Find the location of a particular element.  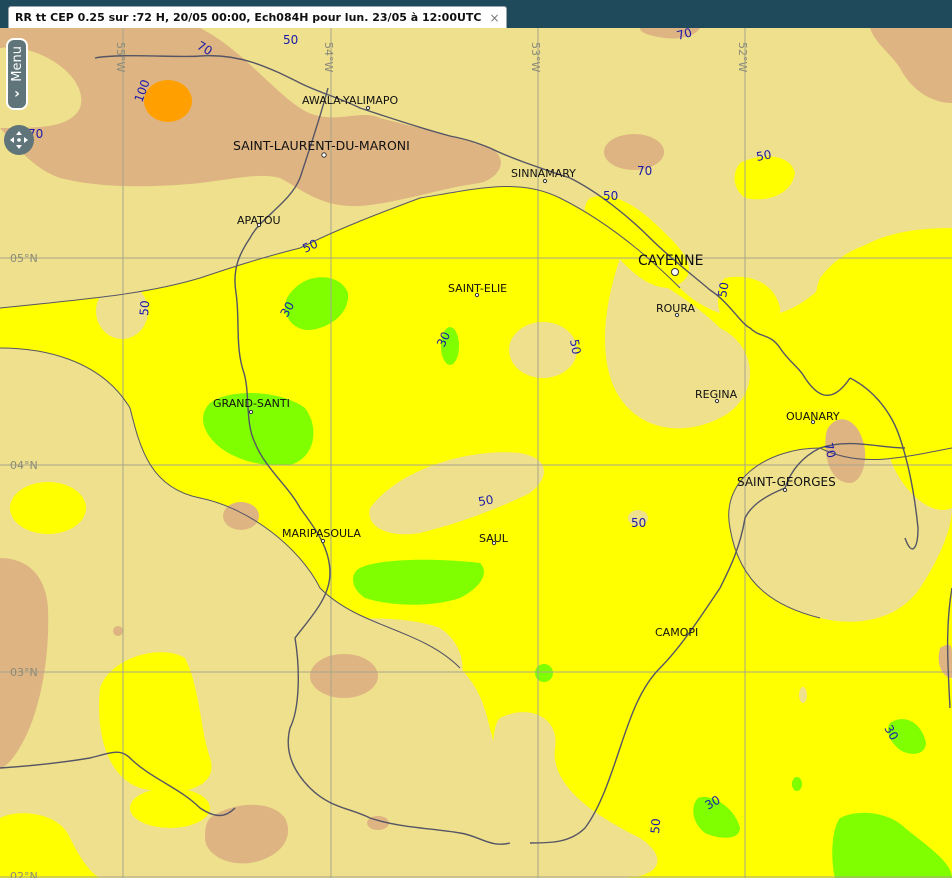

pan-arrows-icon is located at coordinates (19, 140).